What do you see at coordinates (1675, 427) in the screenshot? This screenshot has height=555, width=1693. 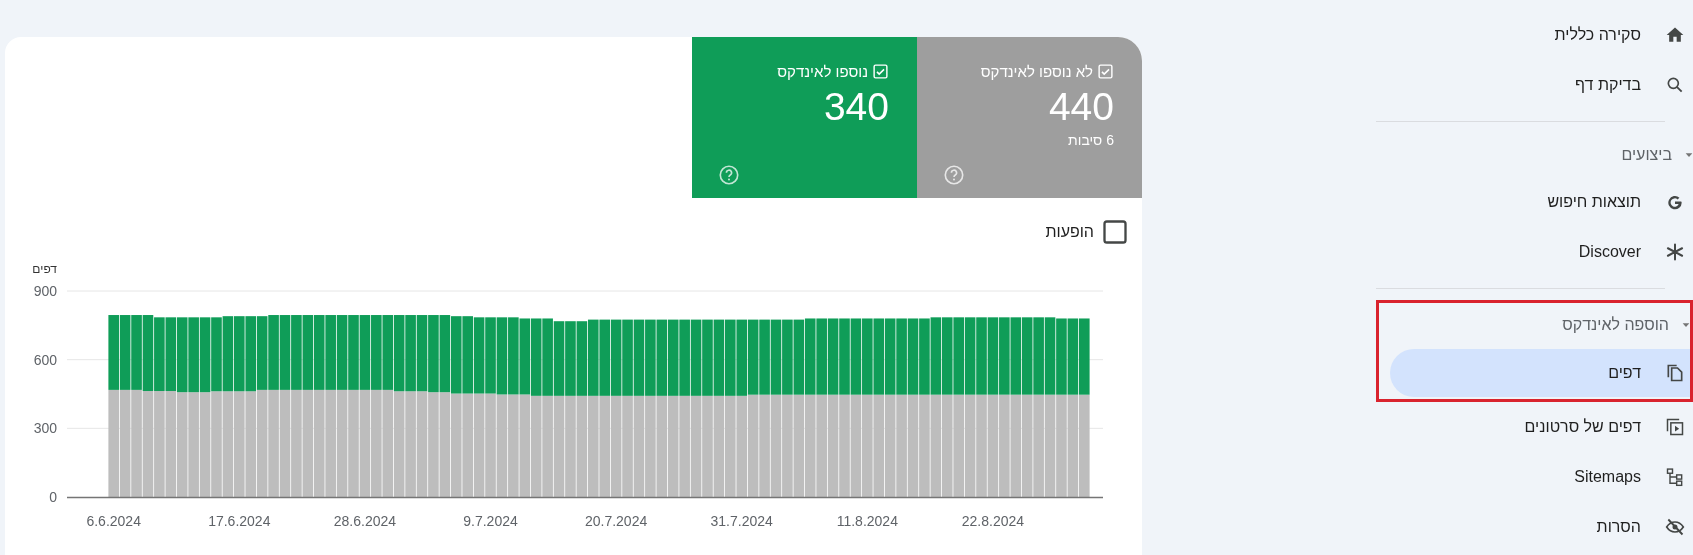 I see `video-page-icon` at bounding box center [1675, 427].